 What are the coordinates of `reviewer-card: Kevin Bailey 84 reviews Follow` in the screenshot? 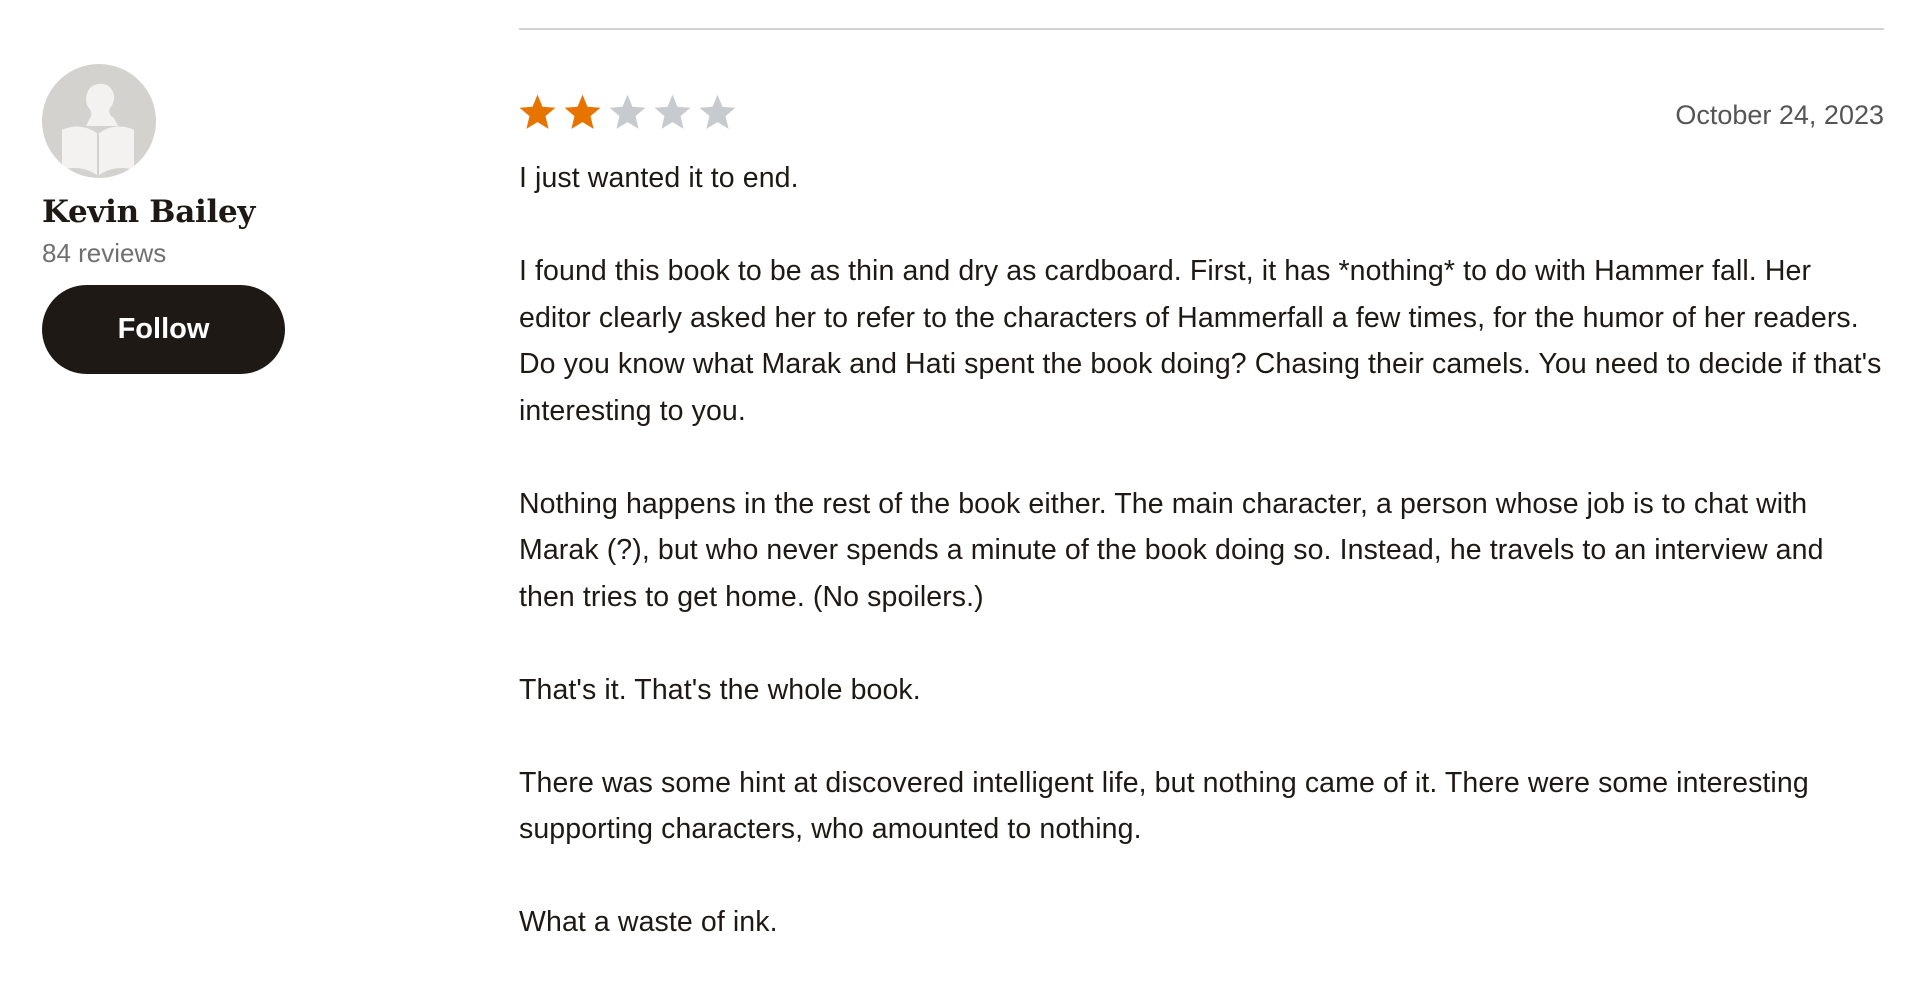 It's located at (192, 219).